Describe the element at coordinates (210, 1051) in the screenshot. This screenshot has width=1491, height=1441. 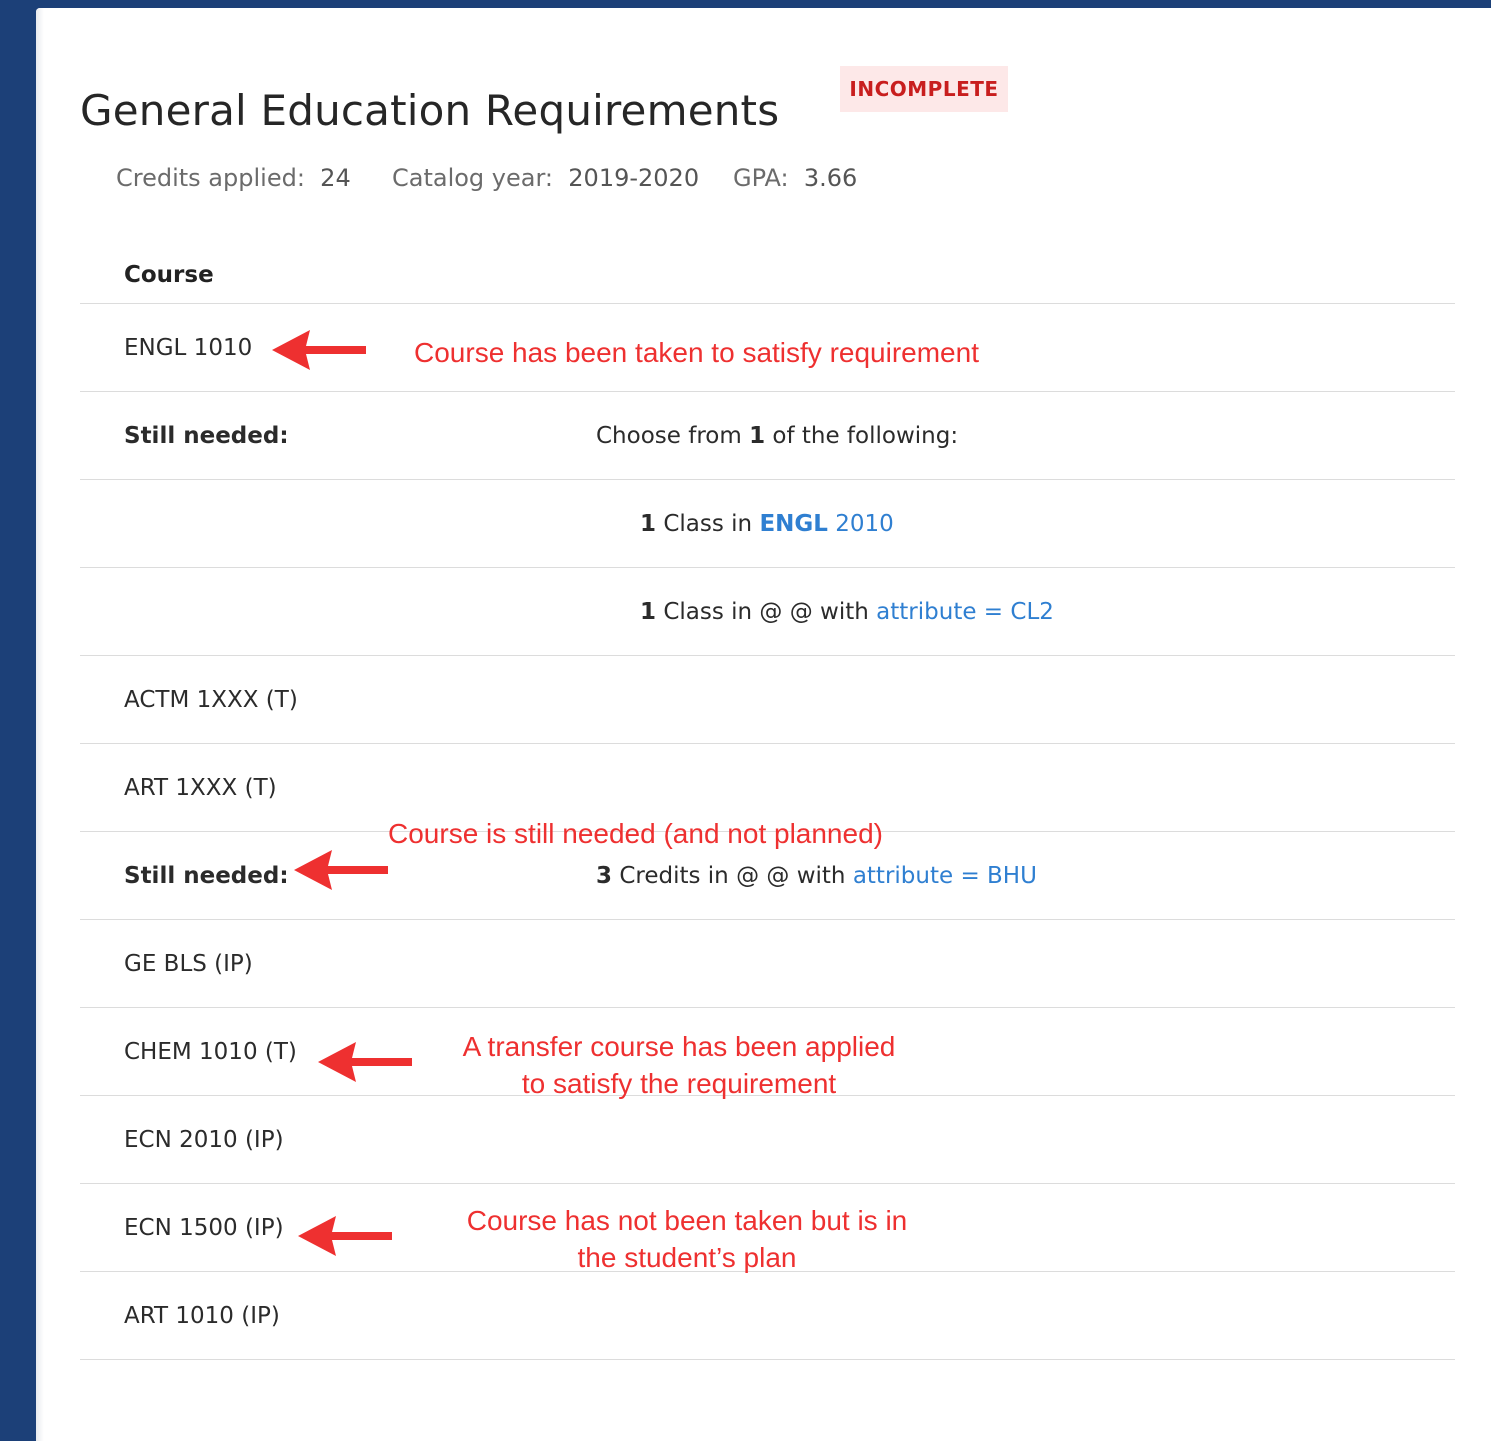
I see `course-chem-1010: CHEM 1010 (T)` at that location.